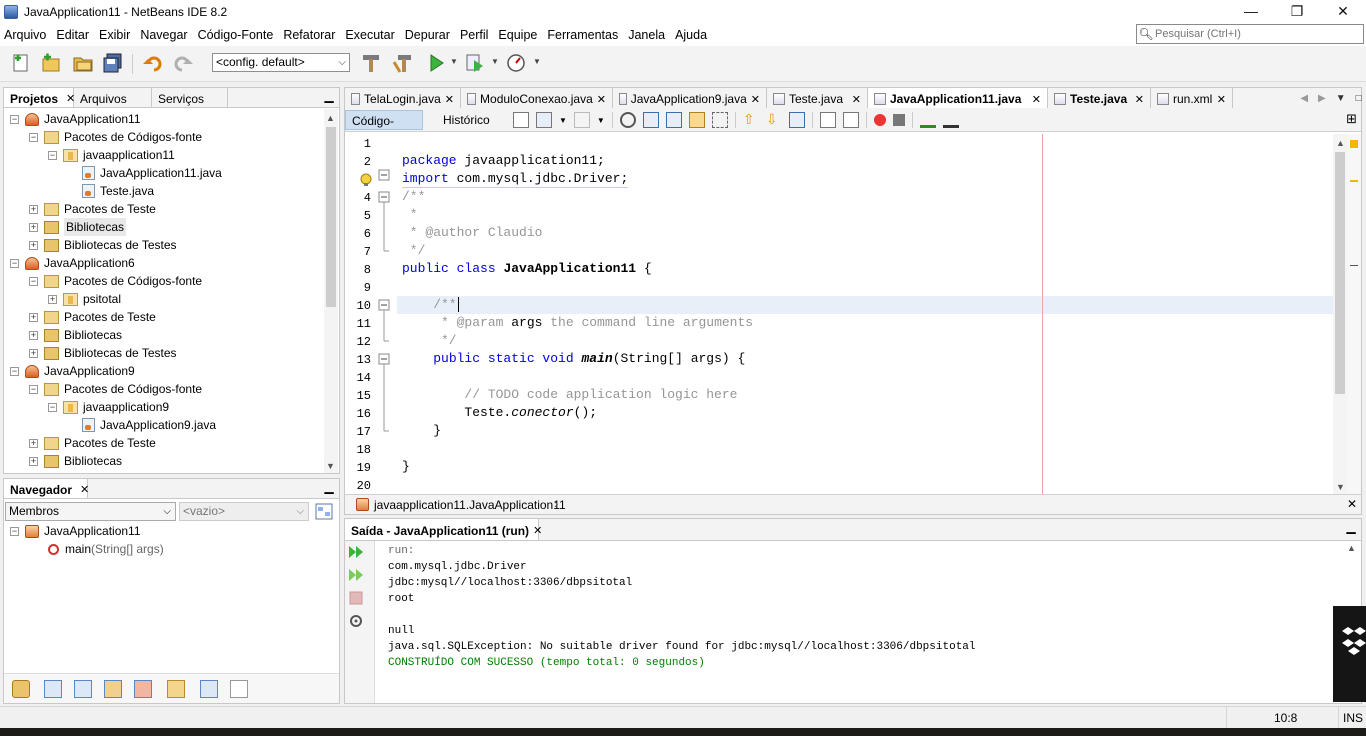 Image resolution: width=1366 pixels, height=736 pixels. Describe the element at coordinates (72, 371) in the screenshot. I see `tree-item: − JavaApplication9` at that location.